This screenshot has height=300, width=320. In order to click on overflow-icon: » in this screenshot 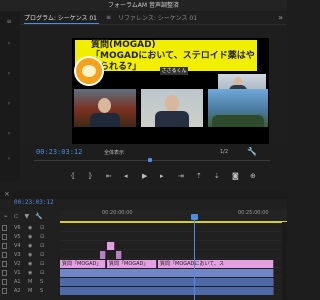, I will do `click(280, 17)`.